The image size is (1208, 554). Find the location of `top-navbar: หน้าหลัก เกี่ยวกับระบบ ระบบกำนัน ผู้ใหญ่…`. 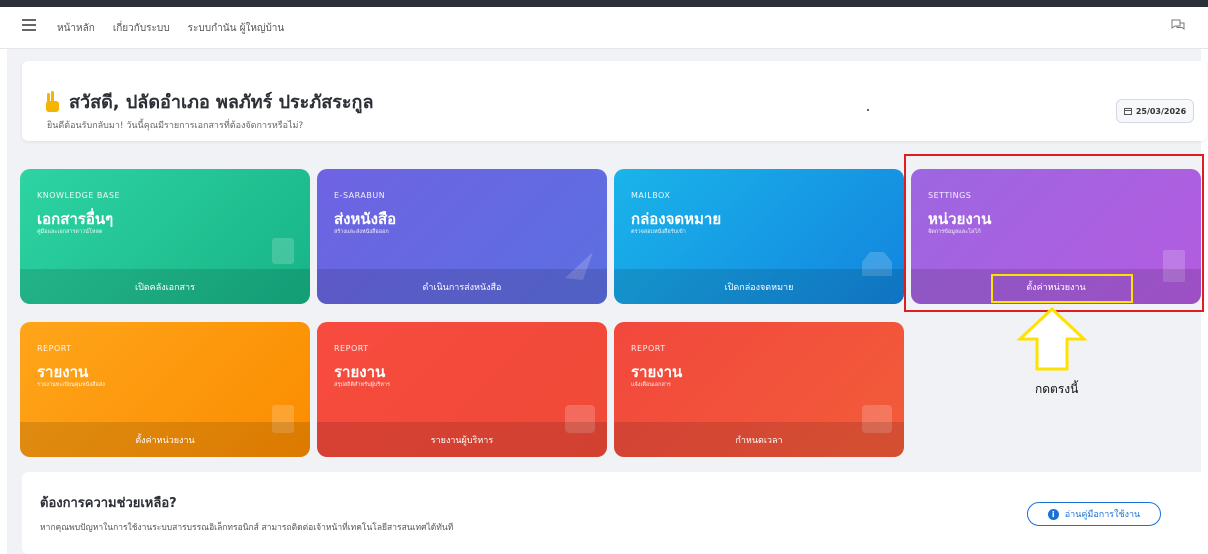

top-navbar: หน้าหลัก เกี่ยวกับระบบ ระบบกำนัน ผู้ใหญ่… is located at coordinates (604, 28).